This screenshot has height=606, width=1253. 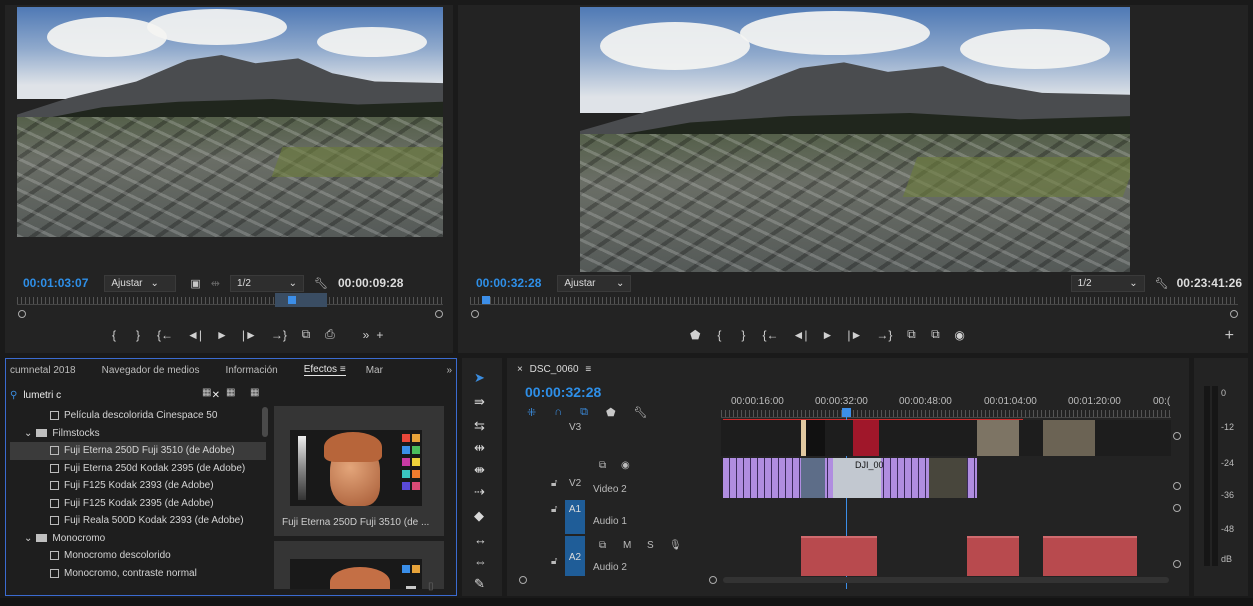 I want to click on razor-tool-icon: ⇢, so click(x=479, y=492).